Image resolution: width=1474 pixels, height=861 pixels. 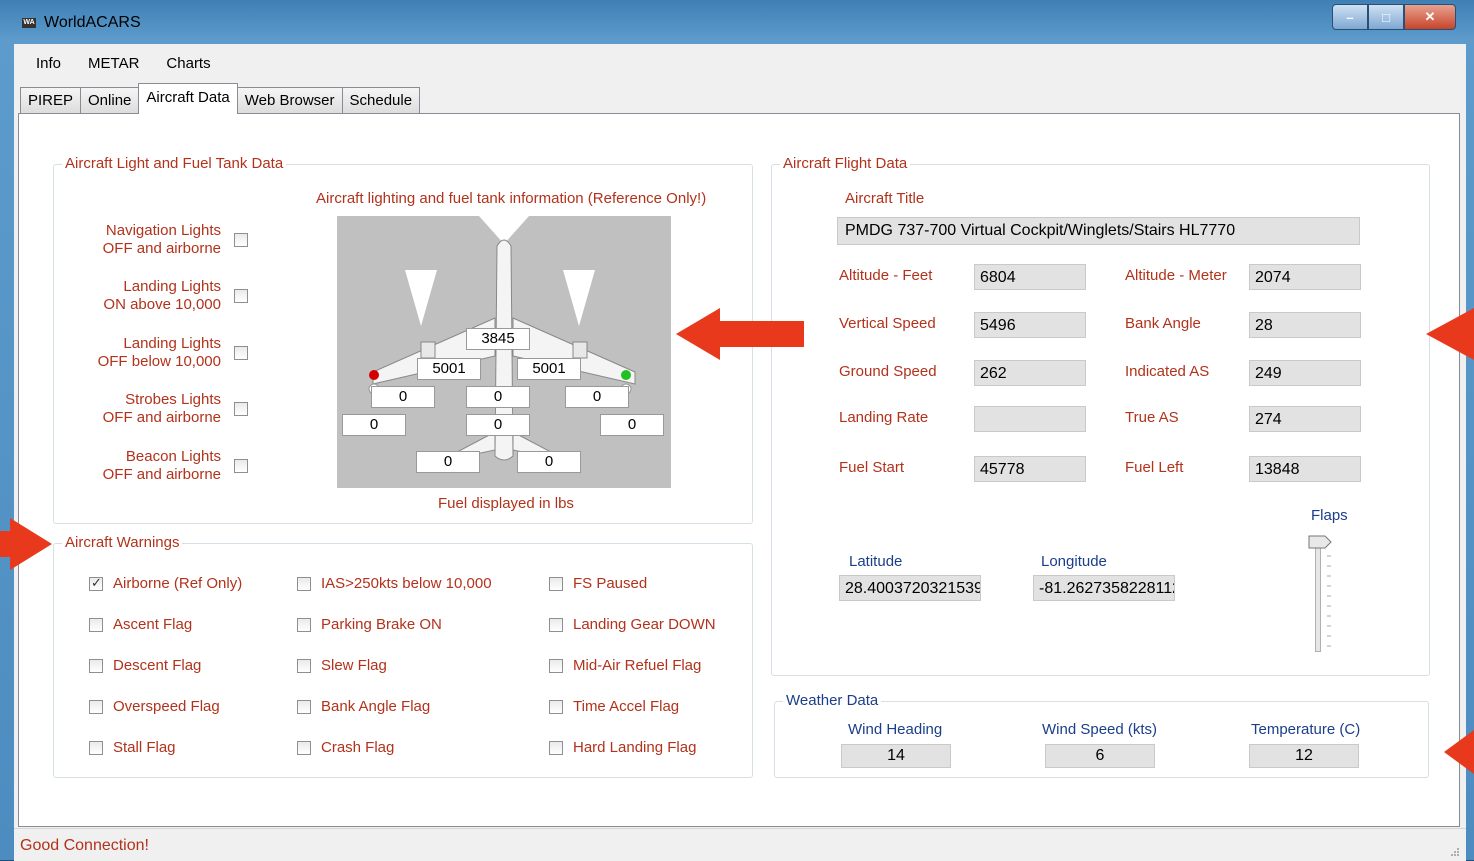 What do you see at coordinates (153, 624) in the screenshot?
I see `warning-label: Ascent Flag` at bounding box center [153, 624].